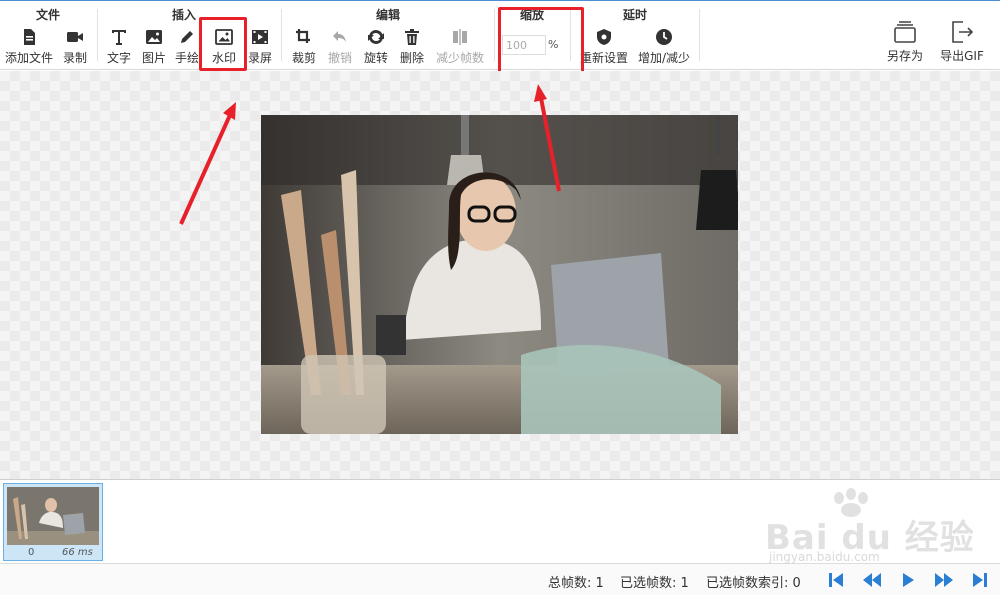 The image size is (1000, 595). What do you see at coordinates (186, 58) in the screenshot?
I see `draw-label: 手绘` at bounding box center [186, 58].